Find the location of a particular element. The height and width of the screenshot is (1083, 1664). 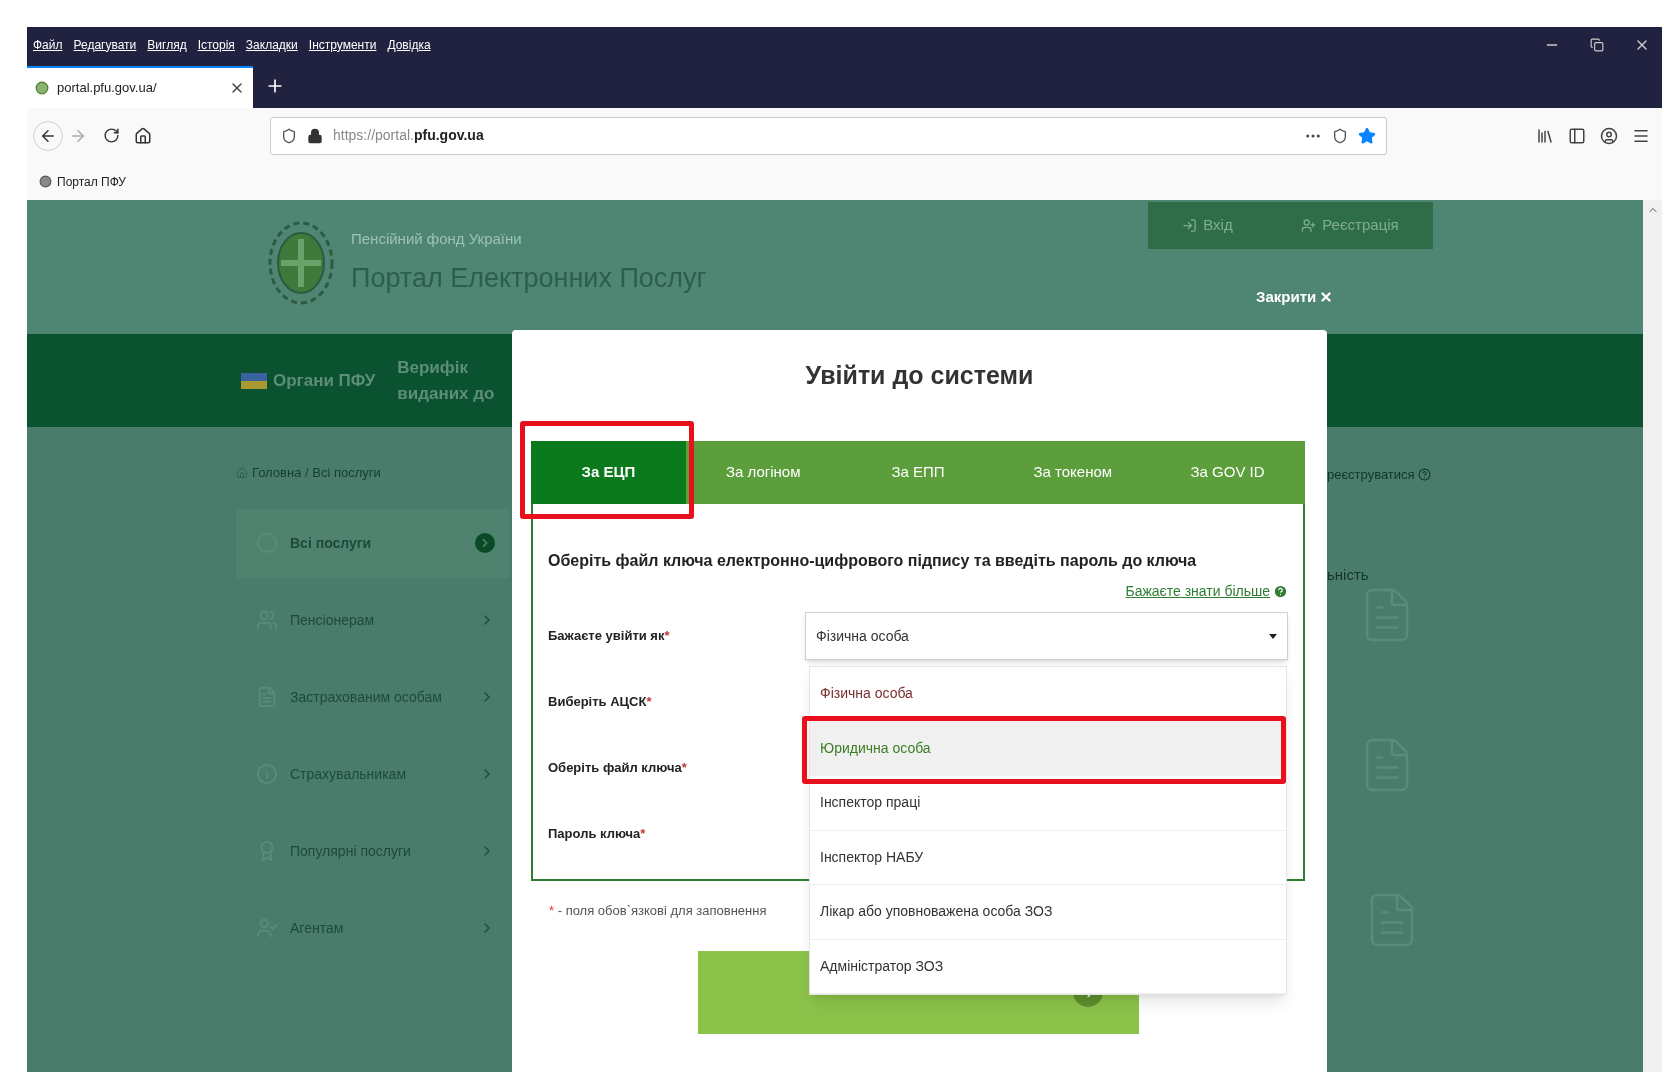

field-label: Оберіть файл ключа* is located at coordinates (617, 768).